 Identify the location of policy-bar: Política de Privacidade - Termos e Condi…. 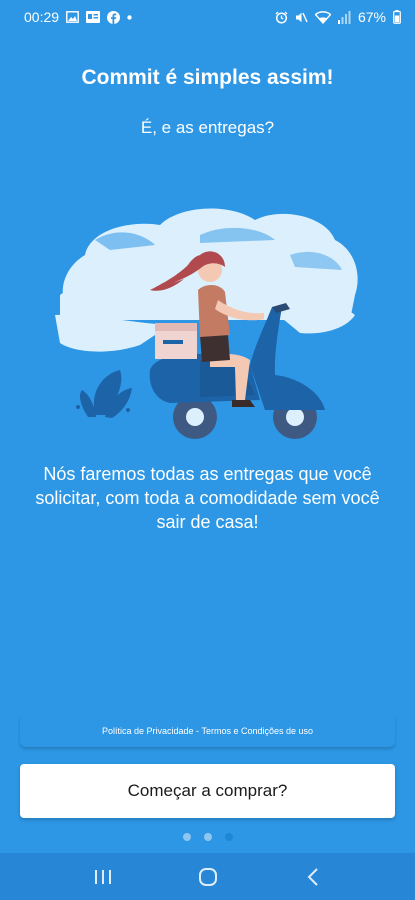
(207, 730).